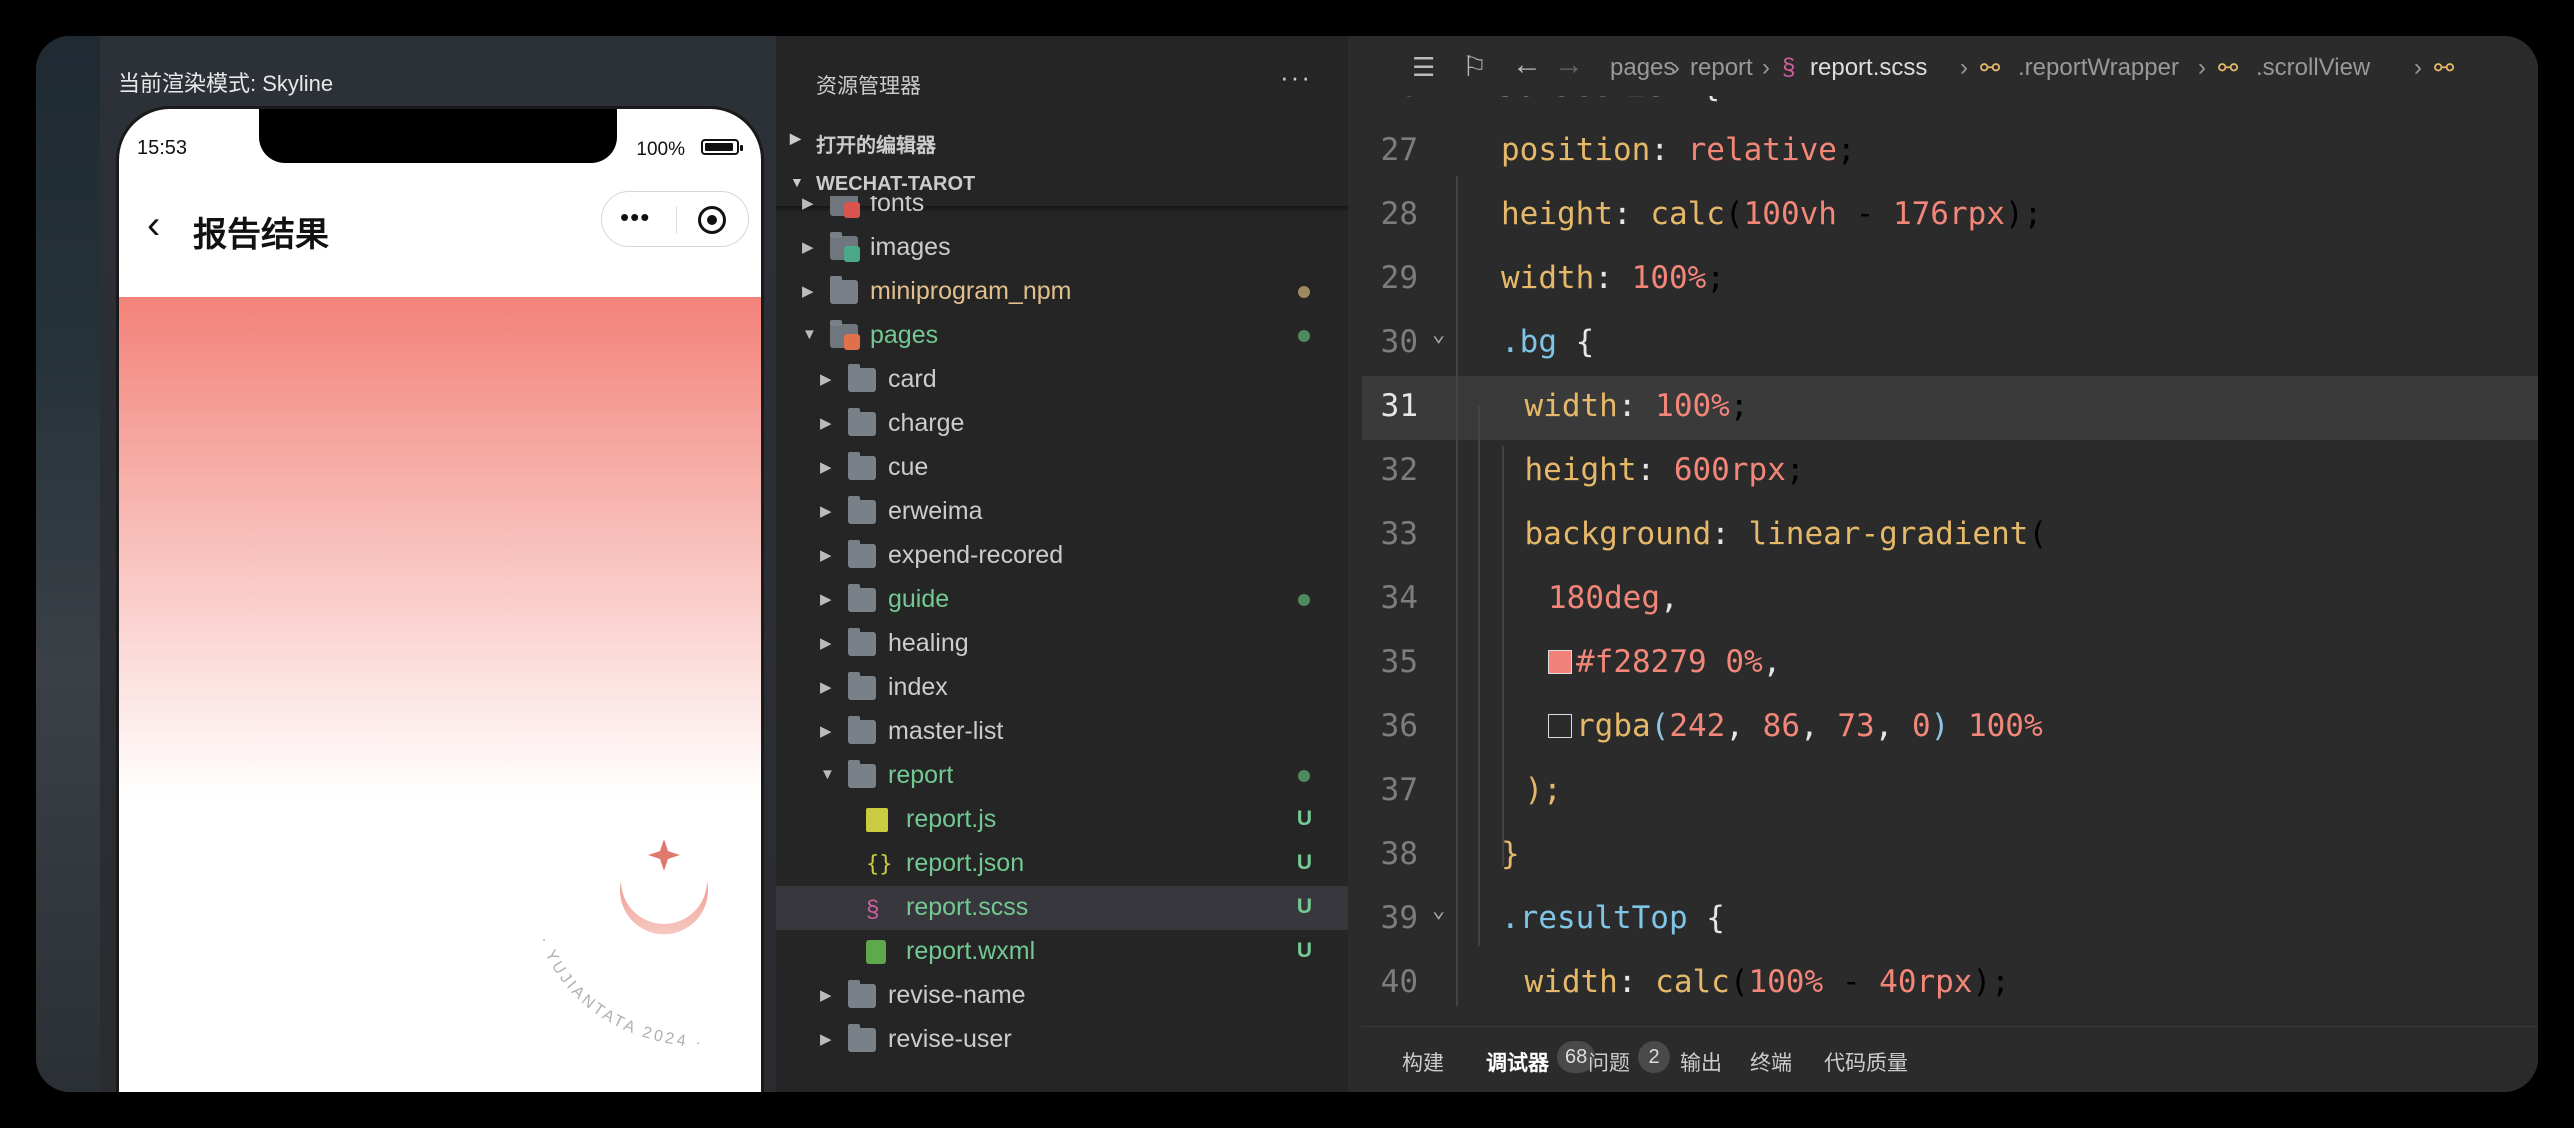 The image size is (2574, 1128). Describe the element at coordinates (153, 225) in the screenshot. I see `back-icon: ‹` at that location.